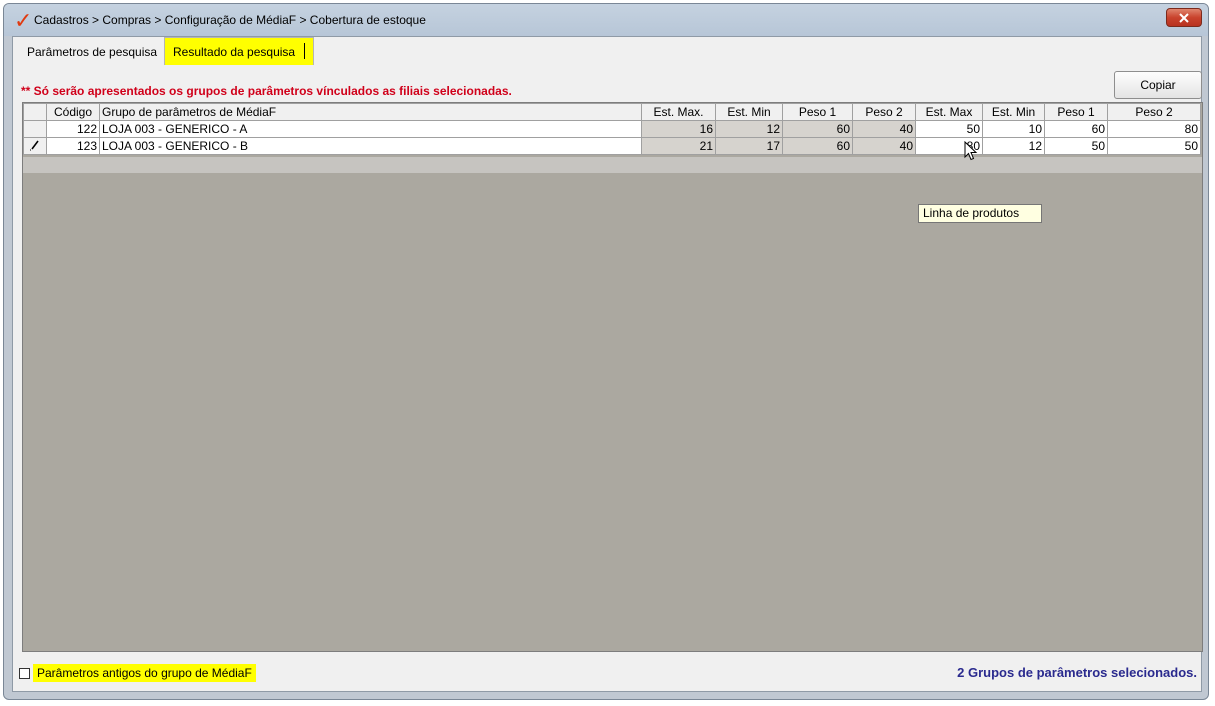 The width and height of the screenshot is (1215, 706). What do you see at coordinates (949, 112) in the screenshot?
I see `header-est-max-2: Est. Max` at bounding box center [949, 112].